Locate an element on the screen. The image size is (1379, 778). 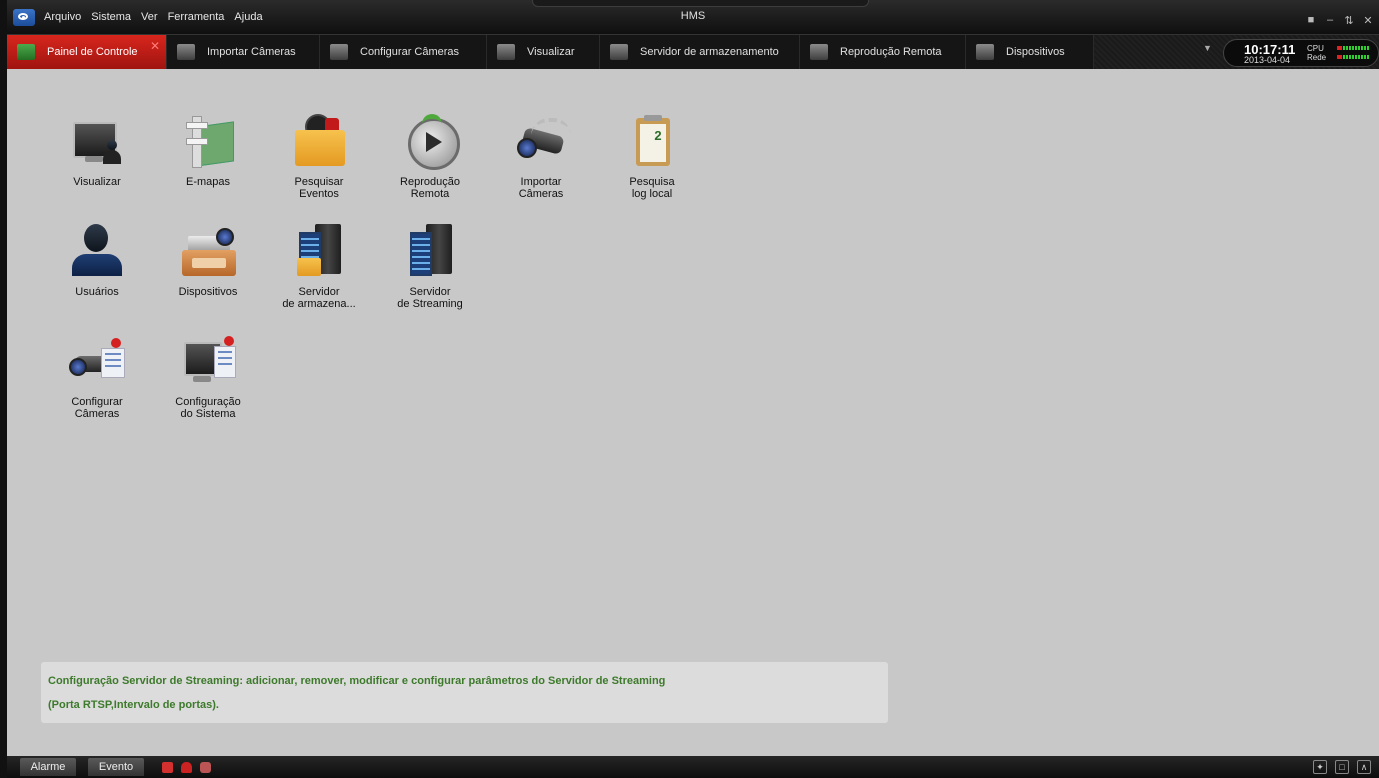
tab-label: Painel de Controle is located at coordinates (92, 52).